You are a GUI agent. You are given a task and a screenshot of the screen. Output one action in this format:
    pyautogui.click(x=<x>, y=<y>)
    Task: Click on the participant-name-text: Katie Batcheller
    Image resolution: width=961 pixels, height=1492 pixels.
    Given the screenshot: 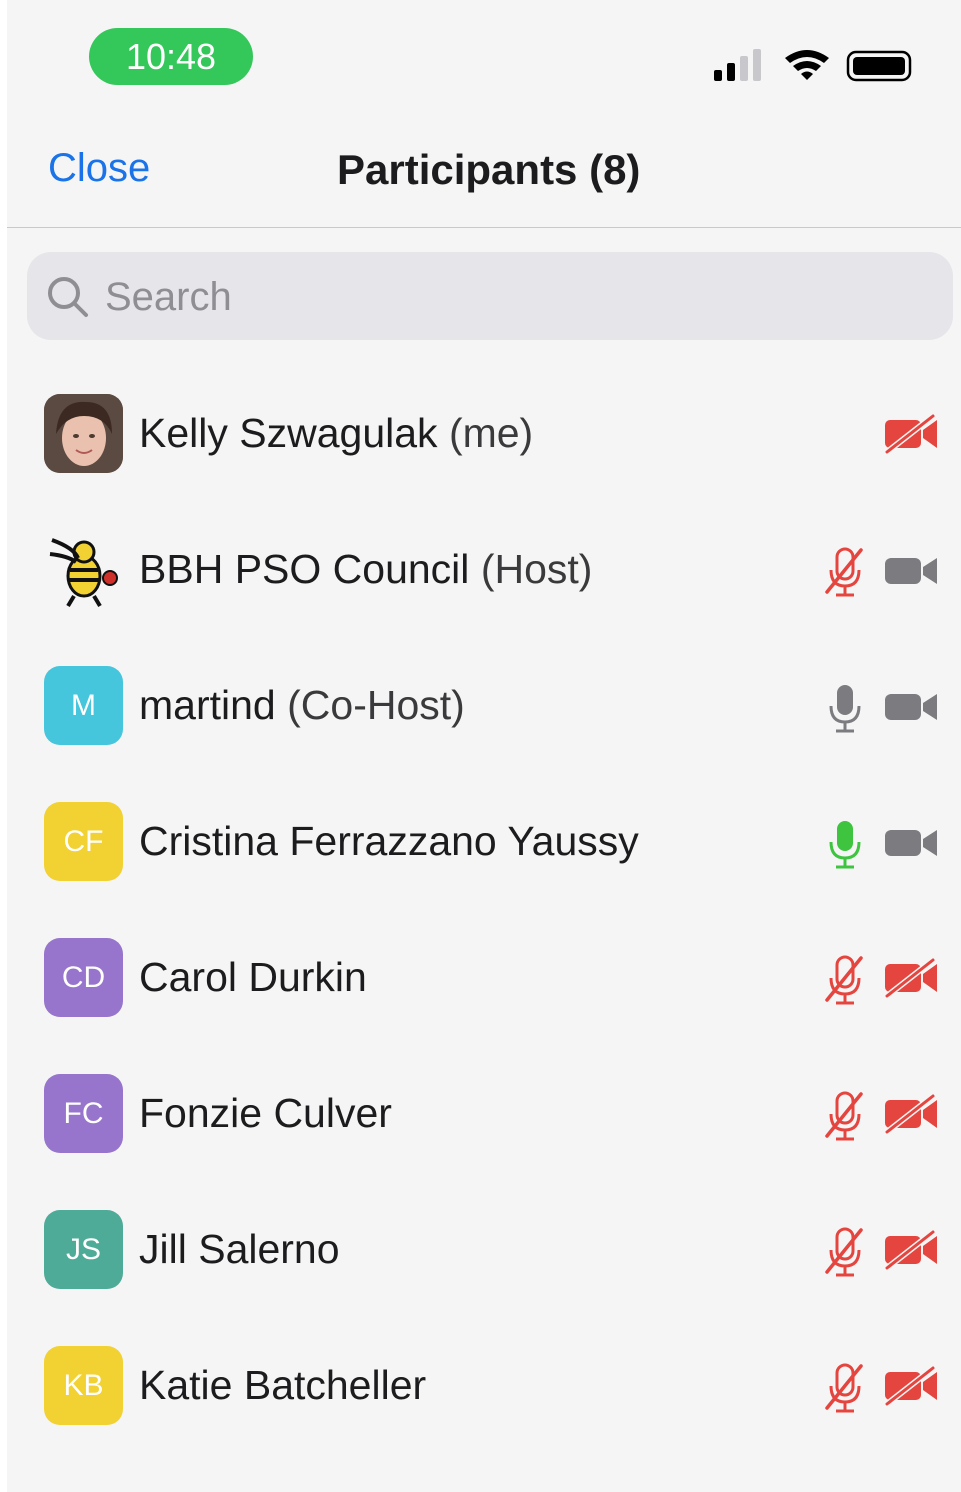 What is the action you would take?
    pyautogui.click(x=283, y=1385)
    